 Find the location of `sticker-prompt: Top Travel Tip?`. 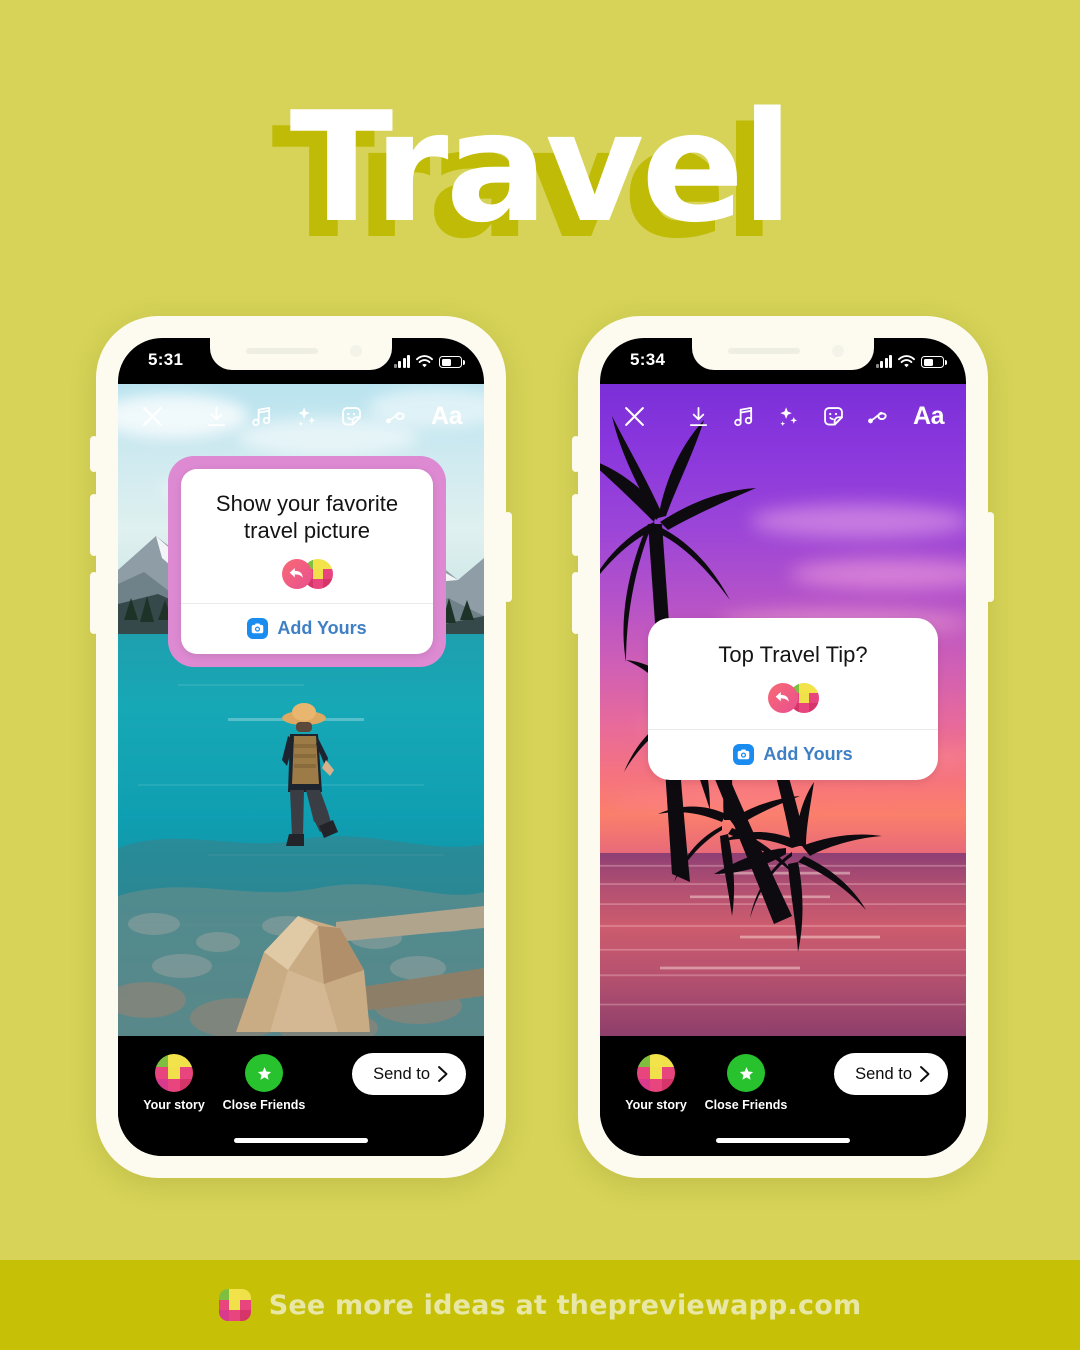

sticker-prompt: Top Travel Tip? is located at coordinates (793, 654).